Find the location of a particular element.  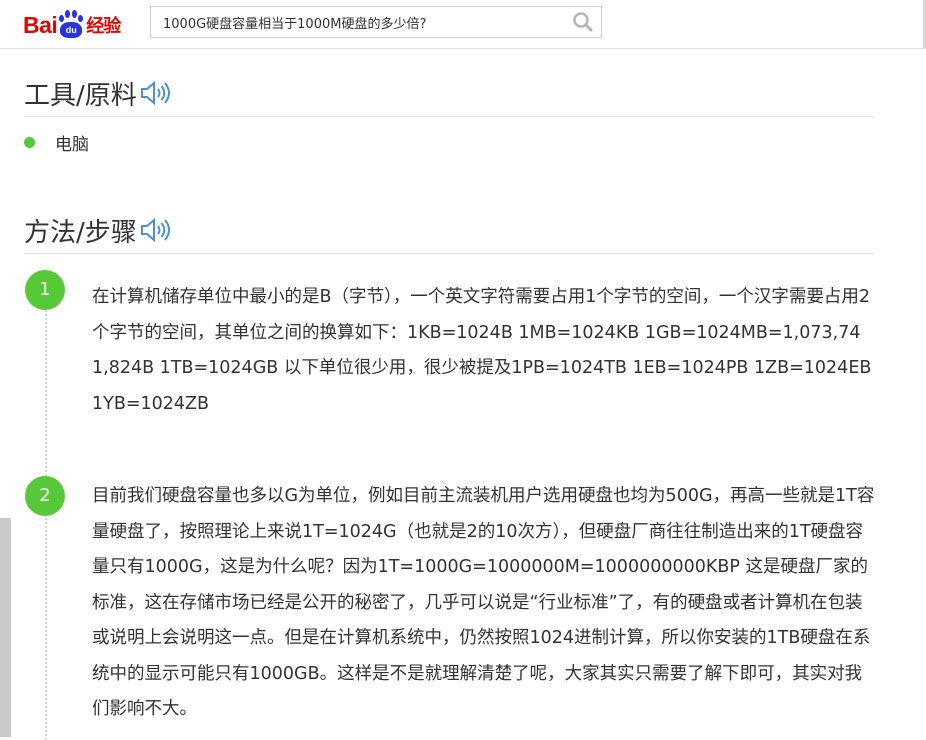

tool-item: 电脑 is located at coordinates (56, 142).